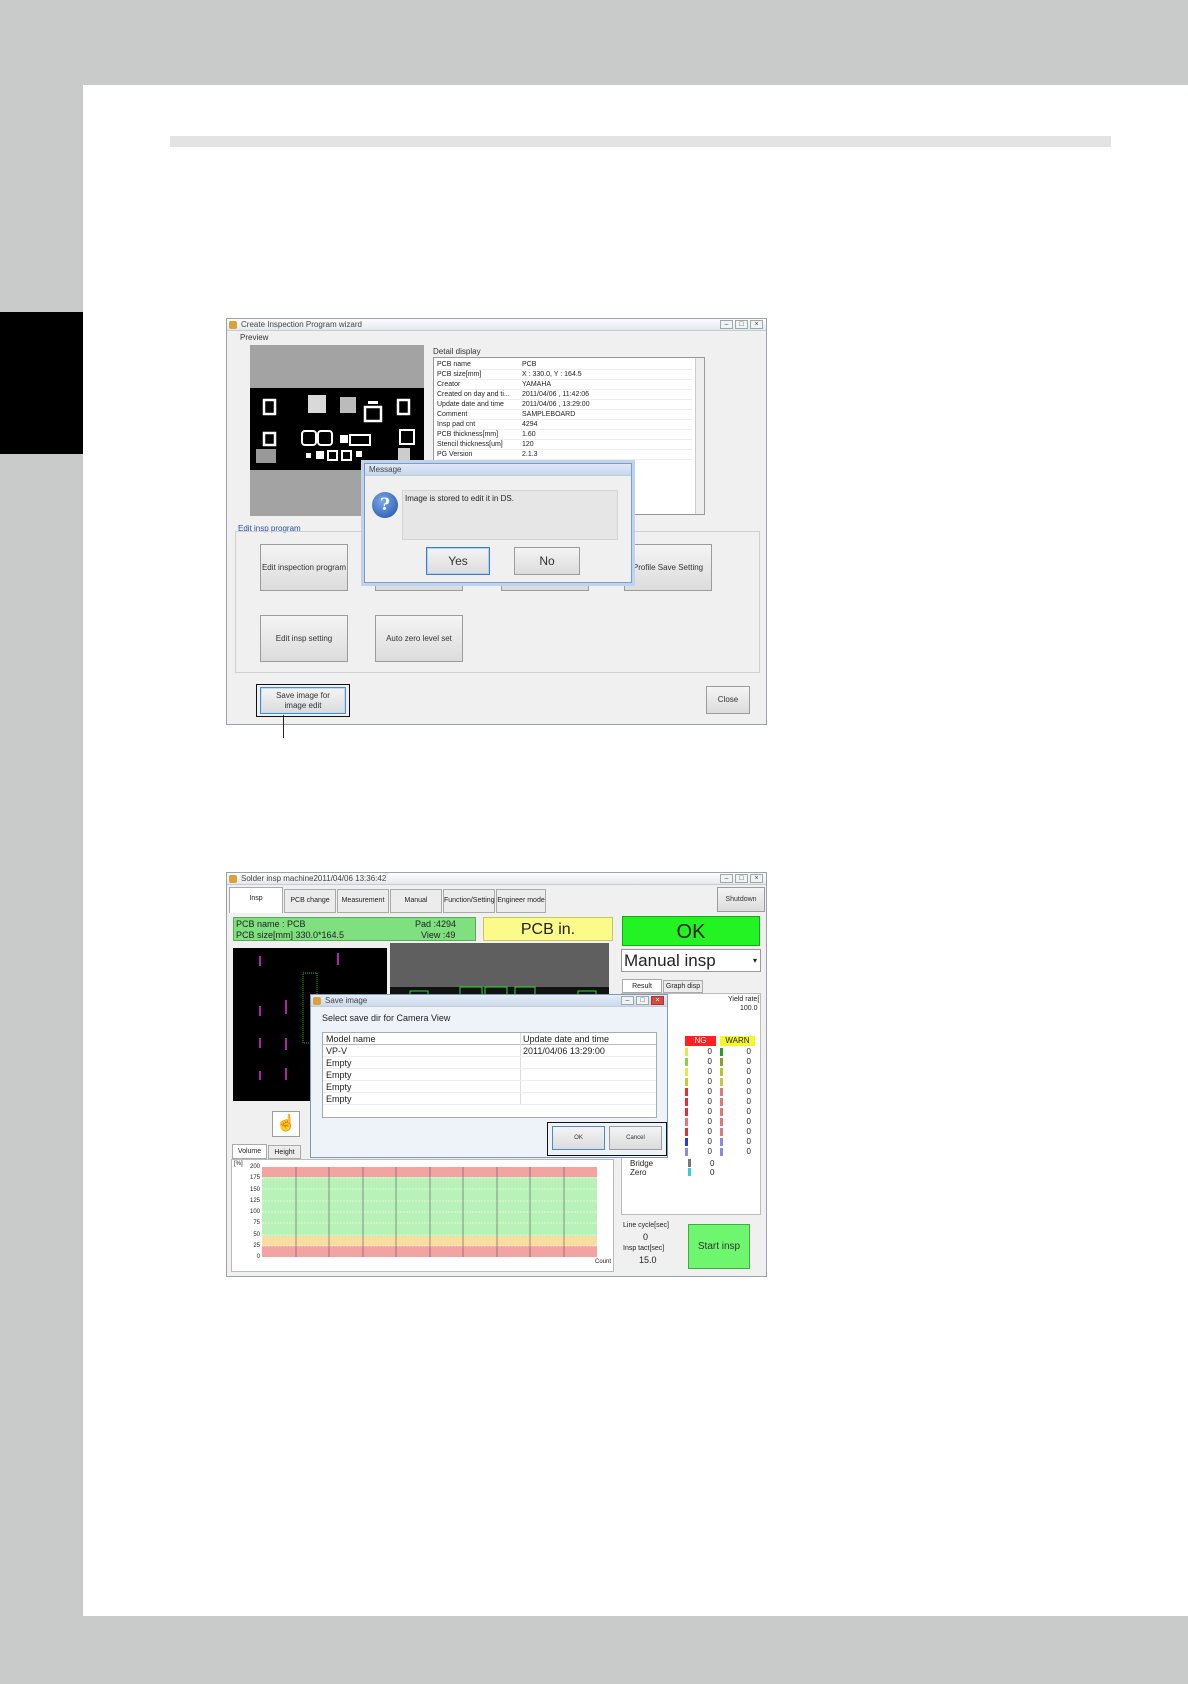 The height and width of the screenshot is (1684, 1188). Describe the element at coordinates (556, 404) in the screenshot. I see `detail-value: 2011/04/06 , 13:29:00` at that location.